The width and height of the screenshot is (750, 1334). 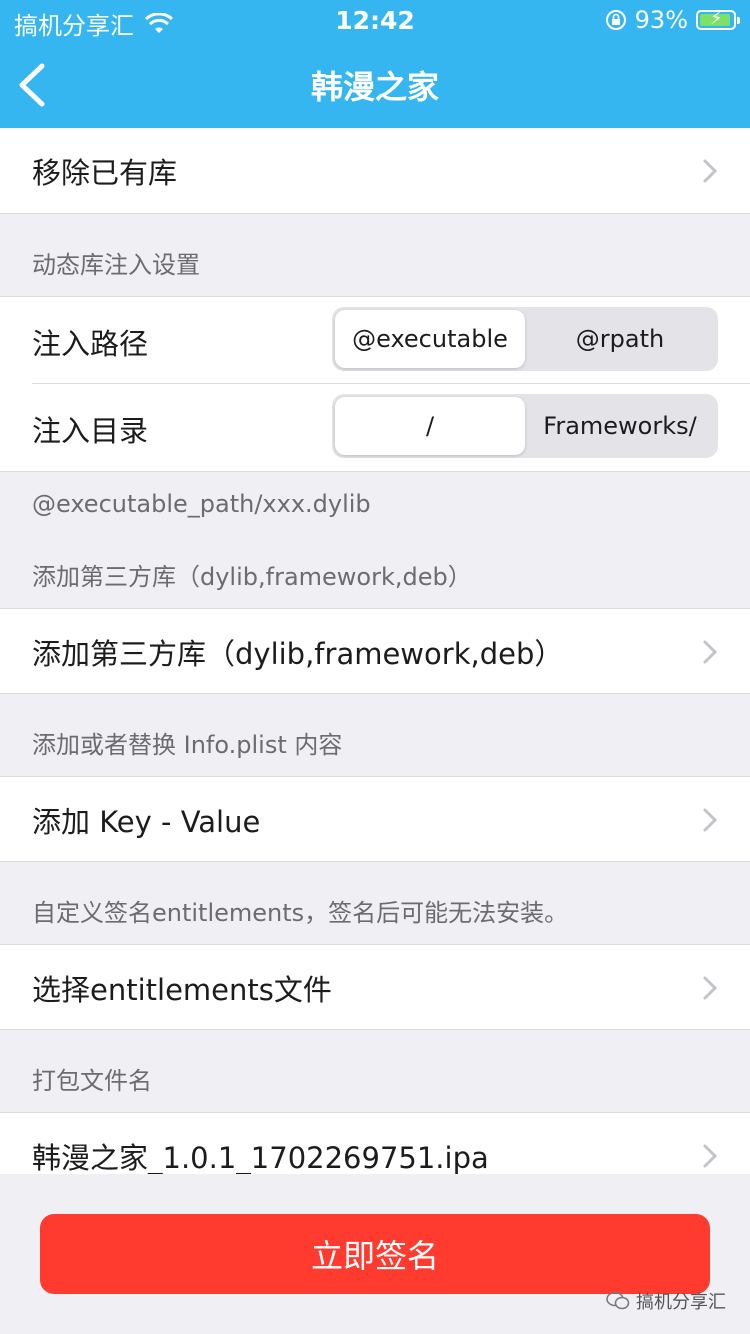 I want to click on inject-header-text: 动态库注入设置, so click(x=116, y=265).